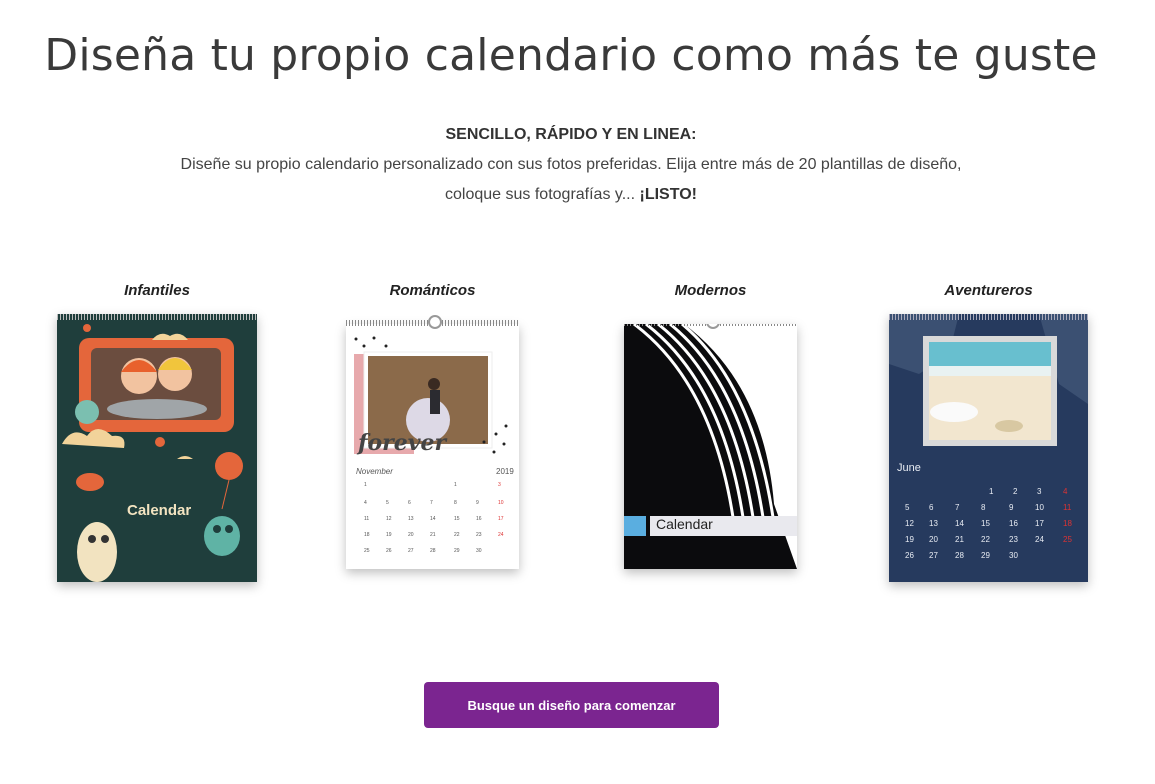 The image size is (1155, 784). I want to click on romantic-cover-text: forever, so click(402, 443).